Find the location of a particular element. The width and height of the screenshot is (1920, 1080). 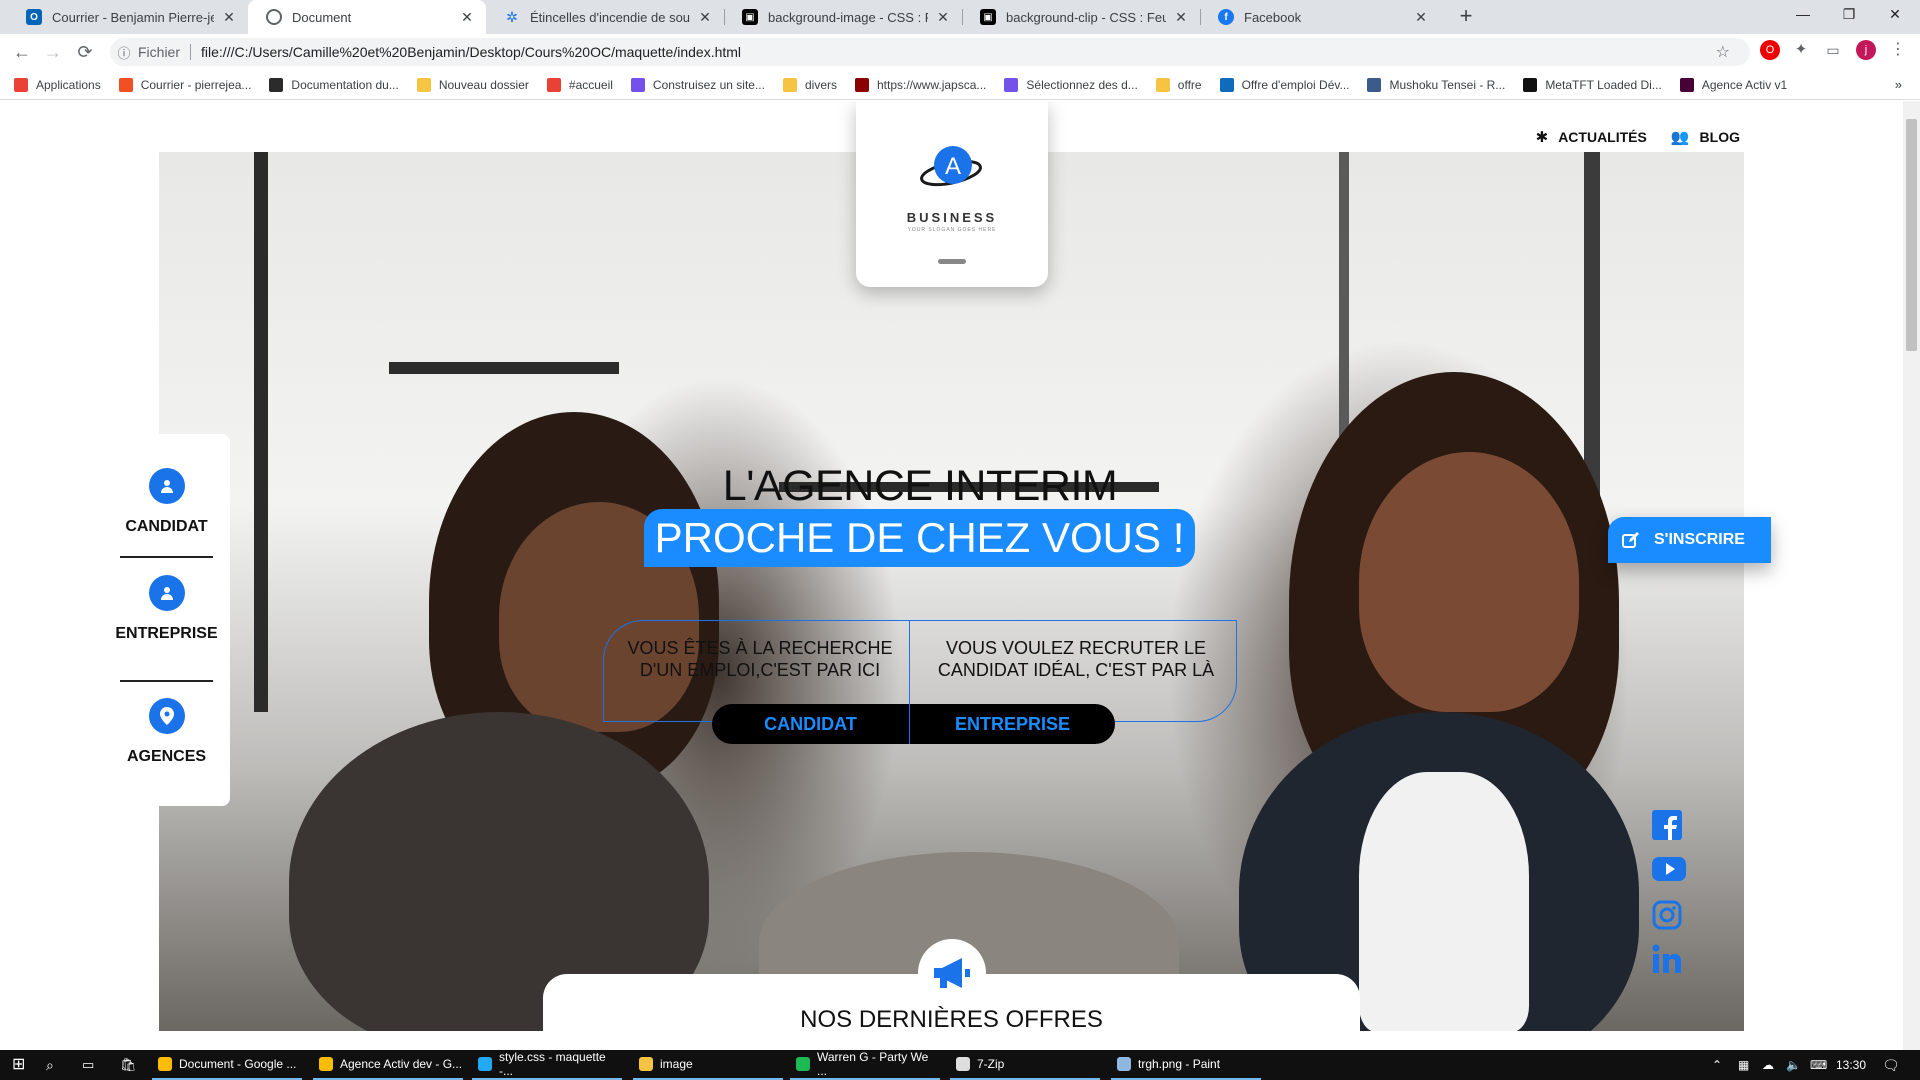

profile-avatar: j is located at coordinates (1866, 50).